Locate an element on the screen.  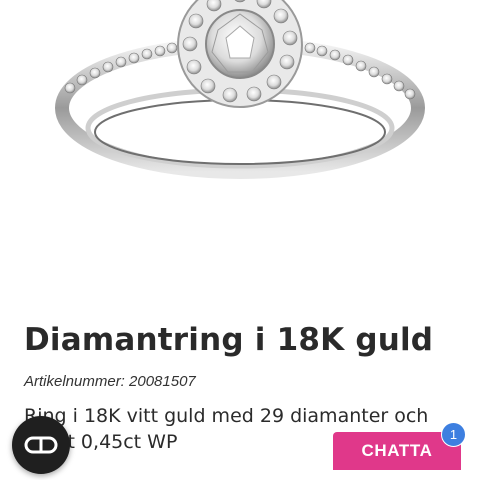
article-number: Artikelnummer: 20081507 is located at coordinates (110, 381).